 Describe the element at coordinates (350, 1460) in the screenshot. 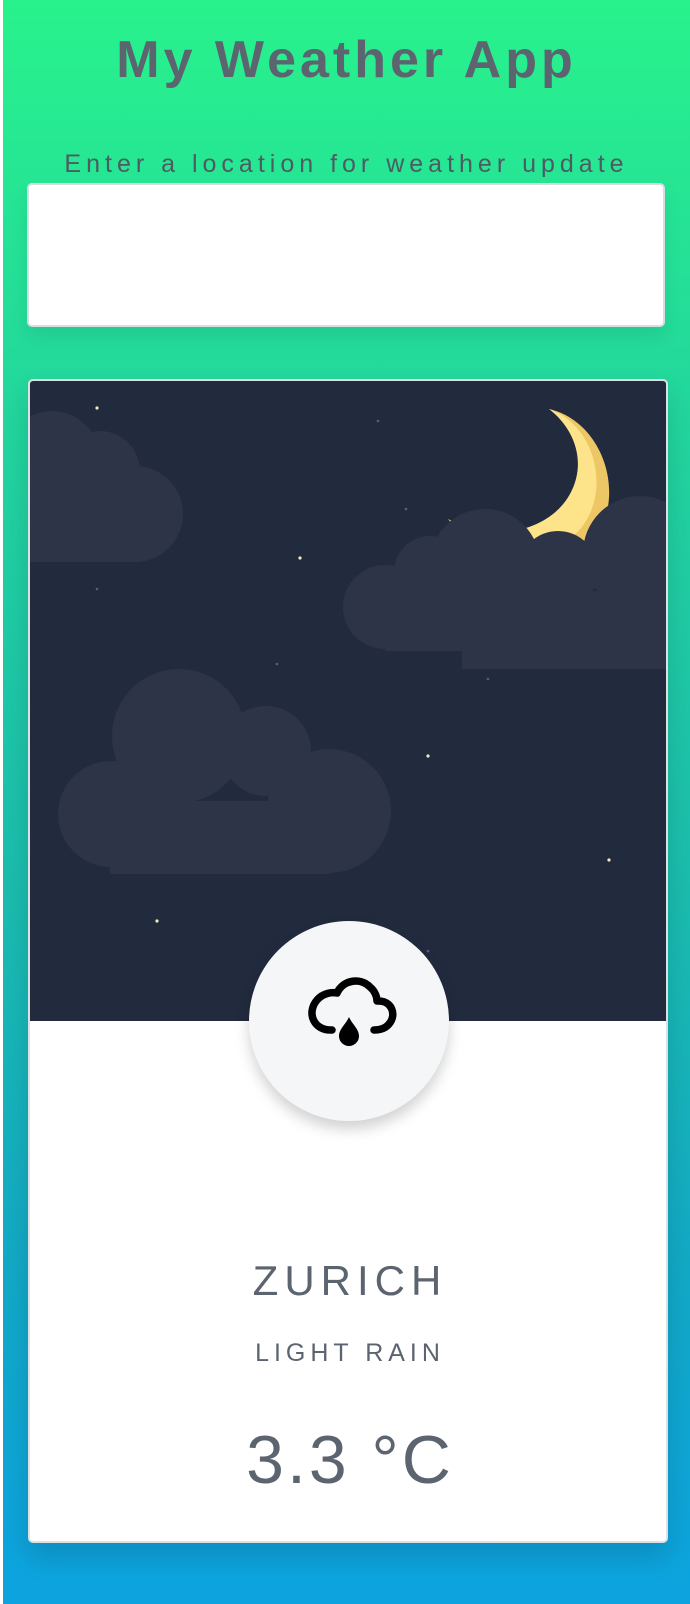

I see `temperature: 3.3 °C` at that location.